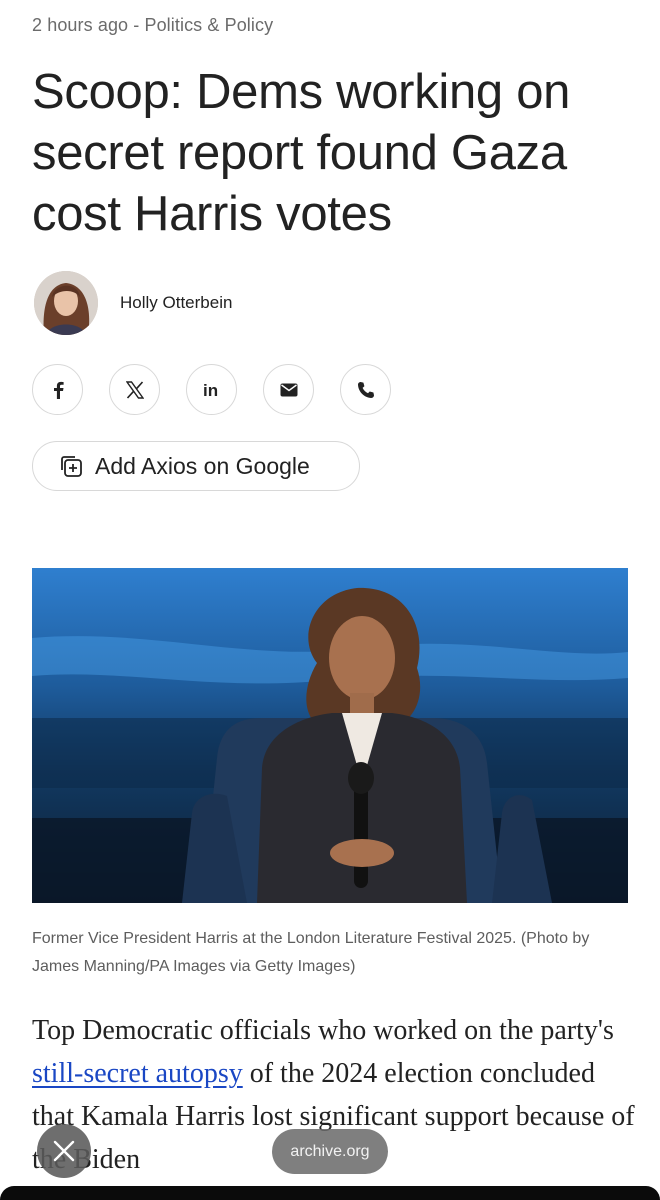 This screenshot has height=1200, width=660. I want to click on share-email-button, so click(288, 389).